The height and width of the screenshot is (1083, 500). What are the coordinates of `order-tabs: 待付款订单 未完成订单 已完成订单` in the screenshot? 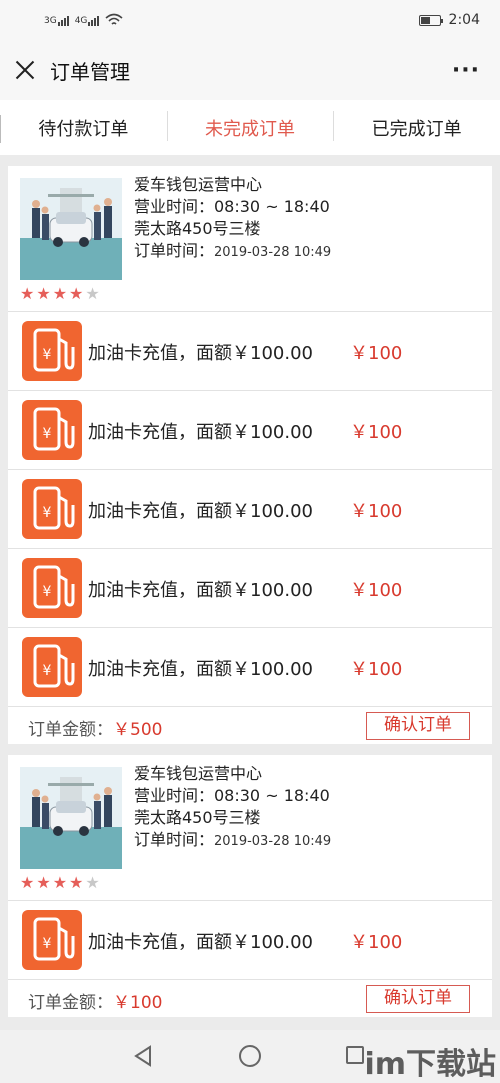 It's located at (250, 127).